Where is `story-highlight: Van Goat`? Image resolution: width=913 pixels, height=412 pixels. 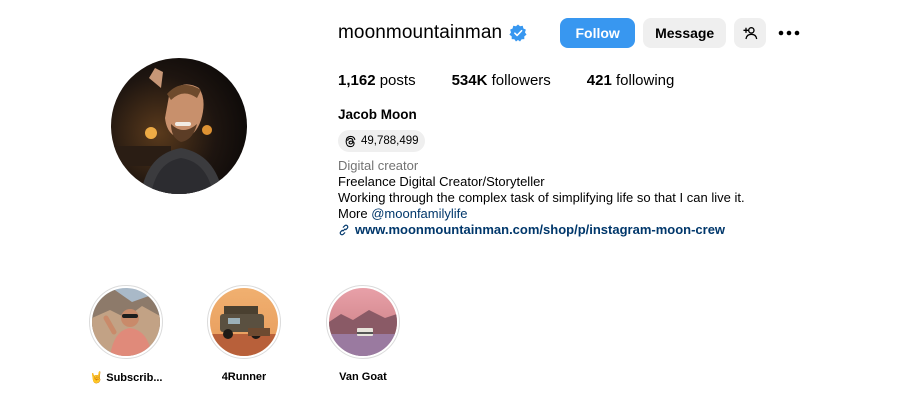 story-highlight: Van Goat is located at coordinates (363, 334).